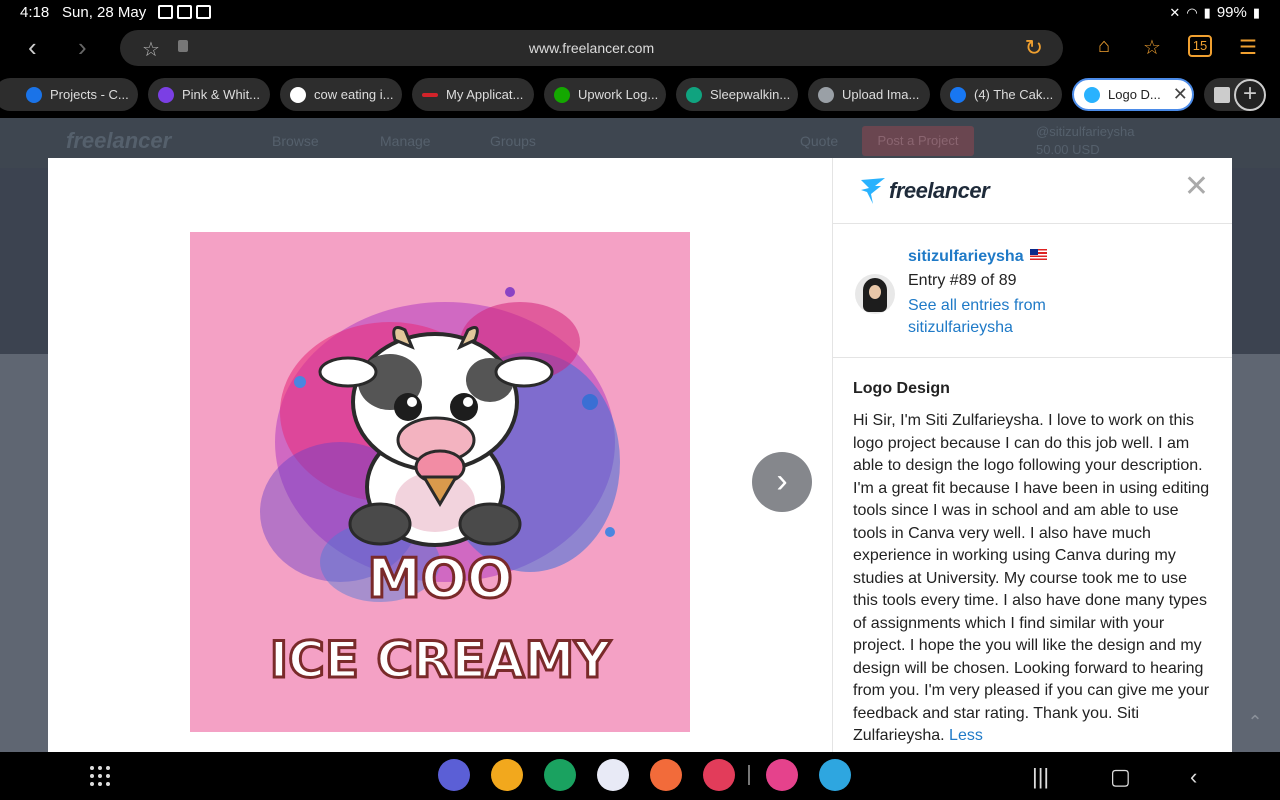  What do you see at coordinates (100, 776) in the screenshot?
I see `app-drawer-icon` at bounding box center [100, 776].